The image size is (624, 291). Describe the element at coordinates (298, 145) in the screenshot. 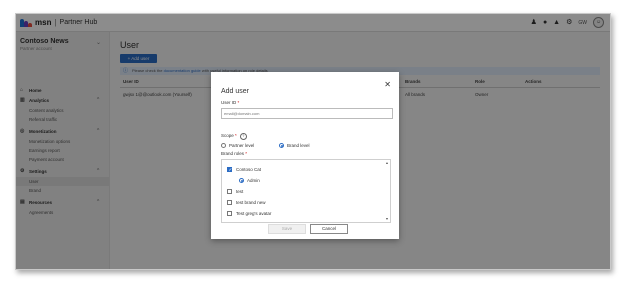

I see `brand-level-label: Brand level` at that location.